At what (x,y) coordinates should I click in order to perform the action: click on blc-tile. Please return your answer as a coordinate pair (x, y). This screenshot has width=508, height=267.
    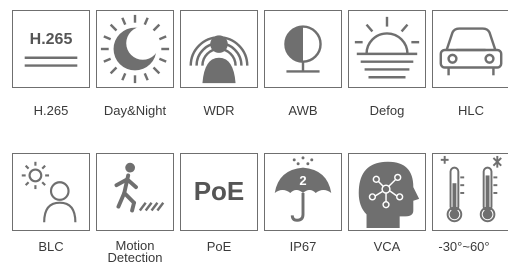
    Looking at the image, I should click on (51, 192).